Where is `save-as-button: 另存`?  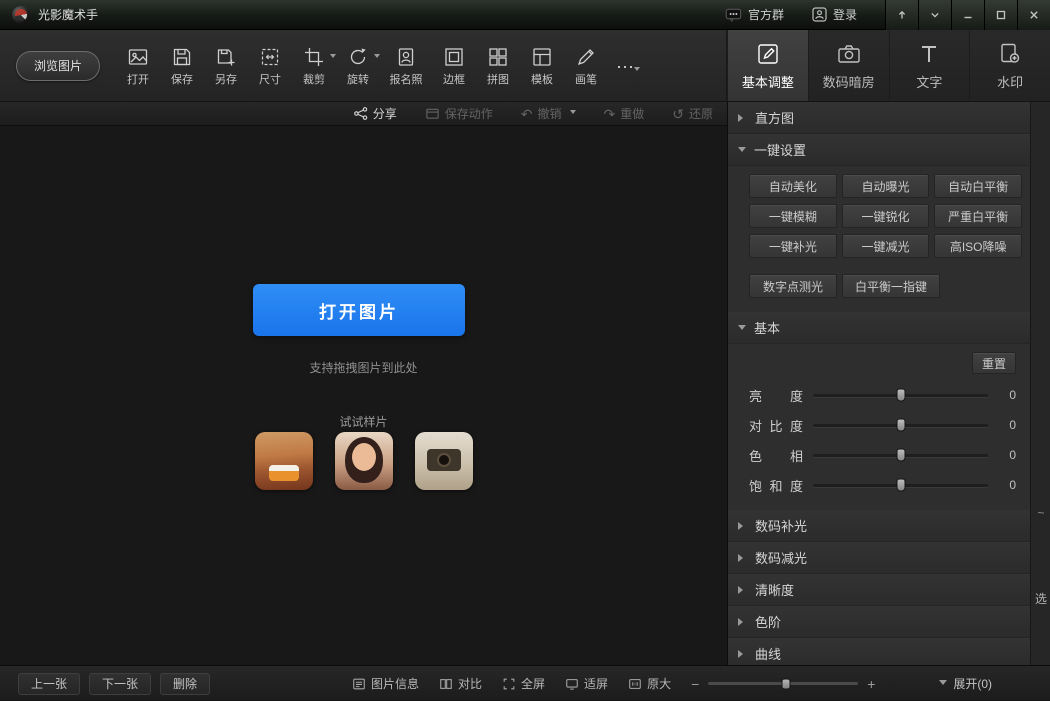
save-as-button: 另存 is located at coordinates (226, 65).